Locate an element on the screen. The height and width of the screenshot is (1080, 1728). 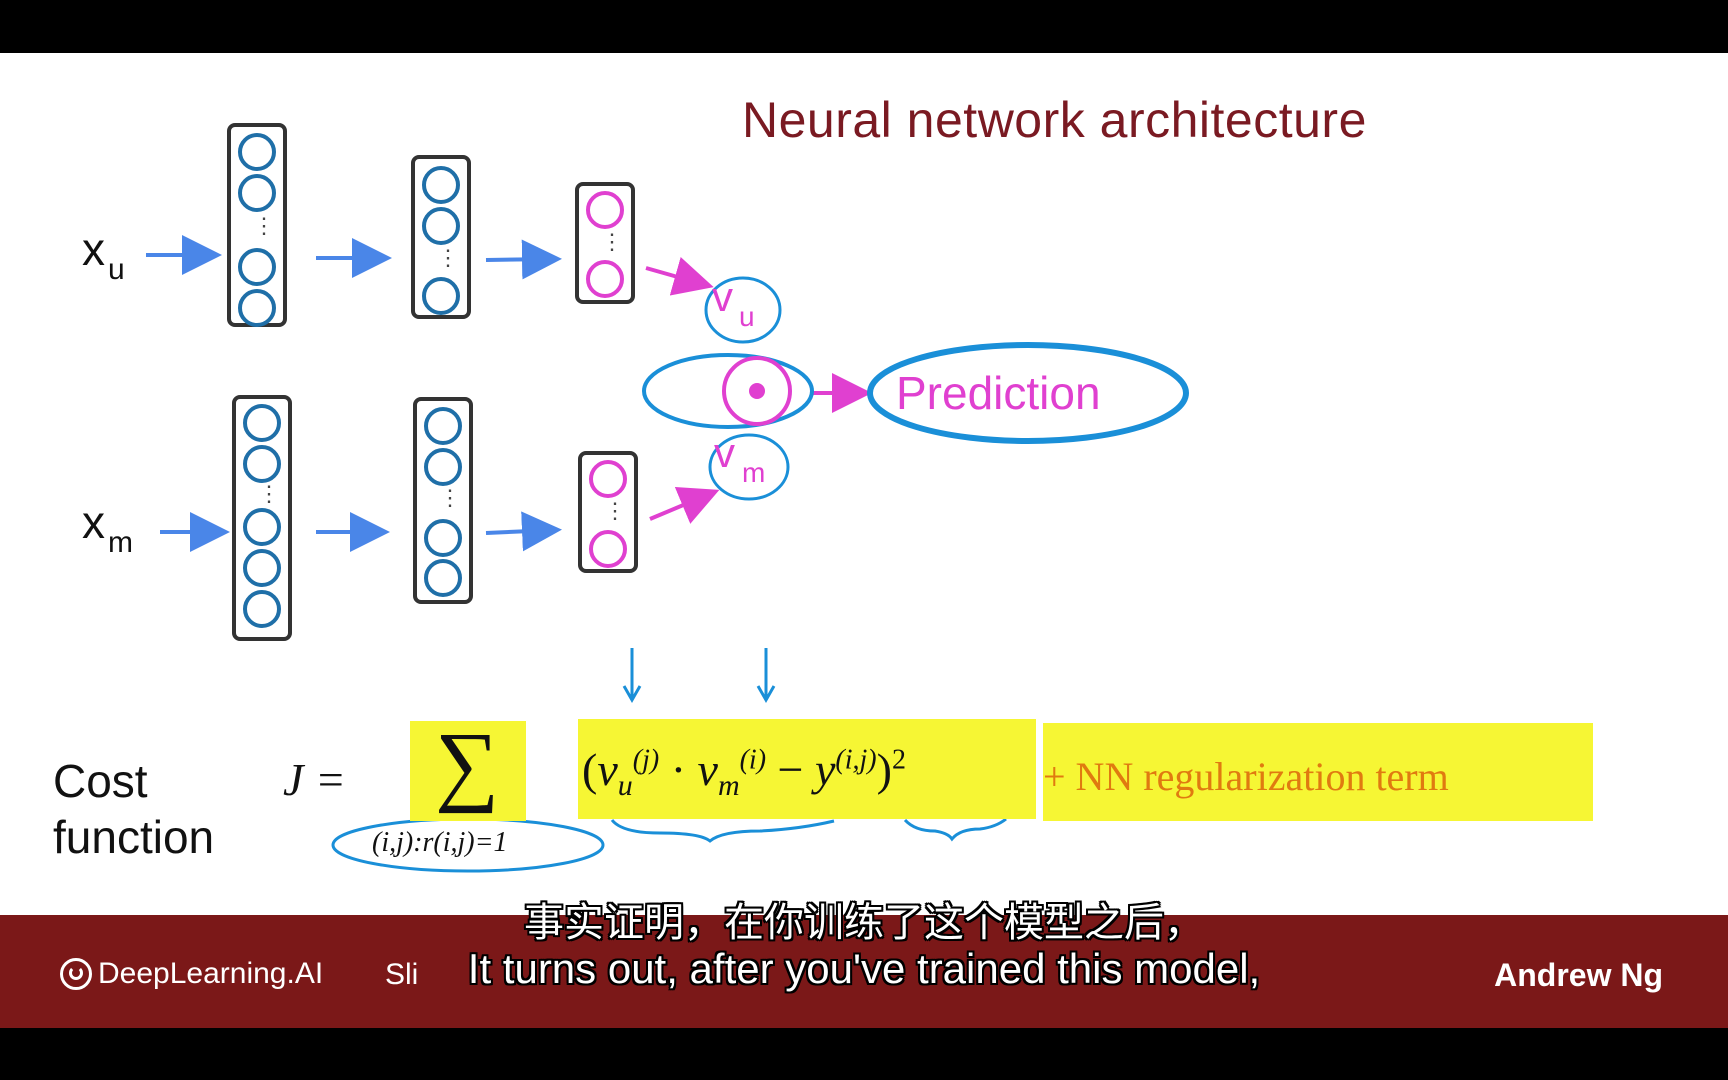
movie-layer-3: ⋮ is located at coordinates (608, 512).